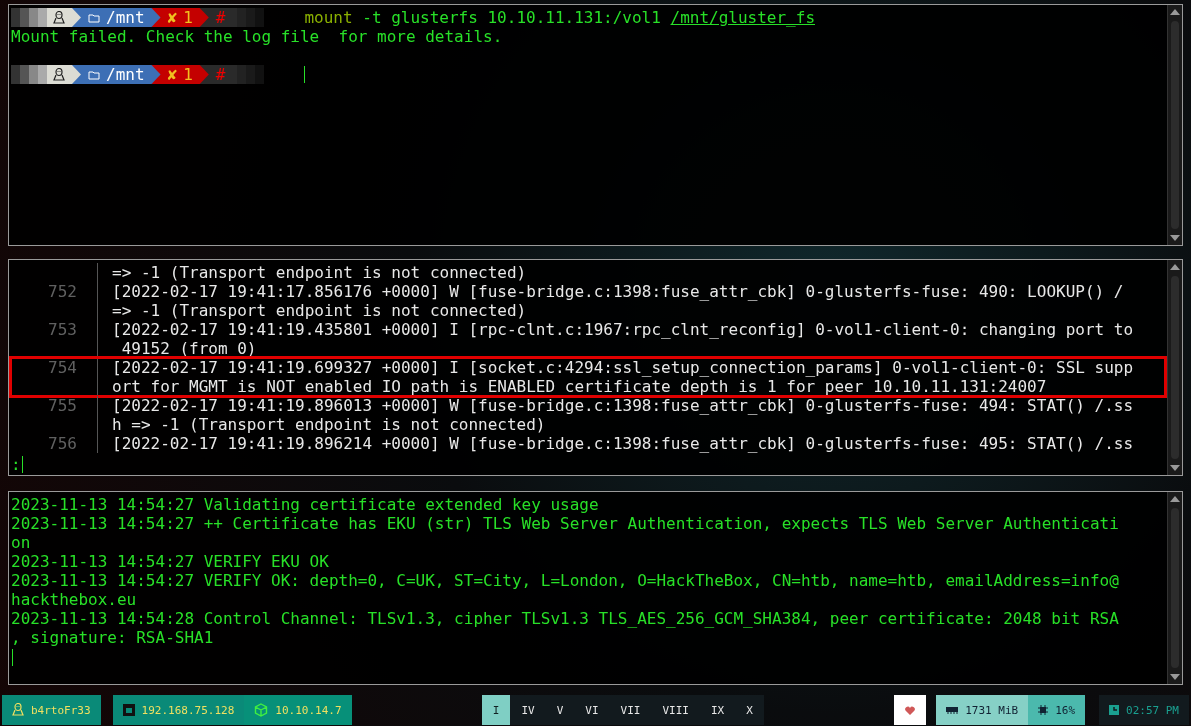 The height and width of the screenshot is (726, 1191). What do you see at coordinates (592, 710) in the screenshot?
I see `workspace-button: VI` at bounding box center [592, 710].